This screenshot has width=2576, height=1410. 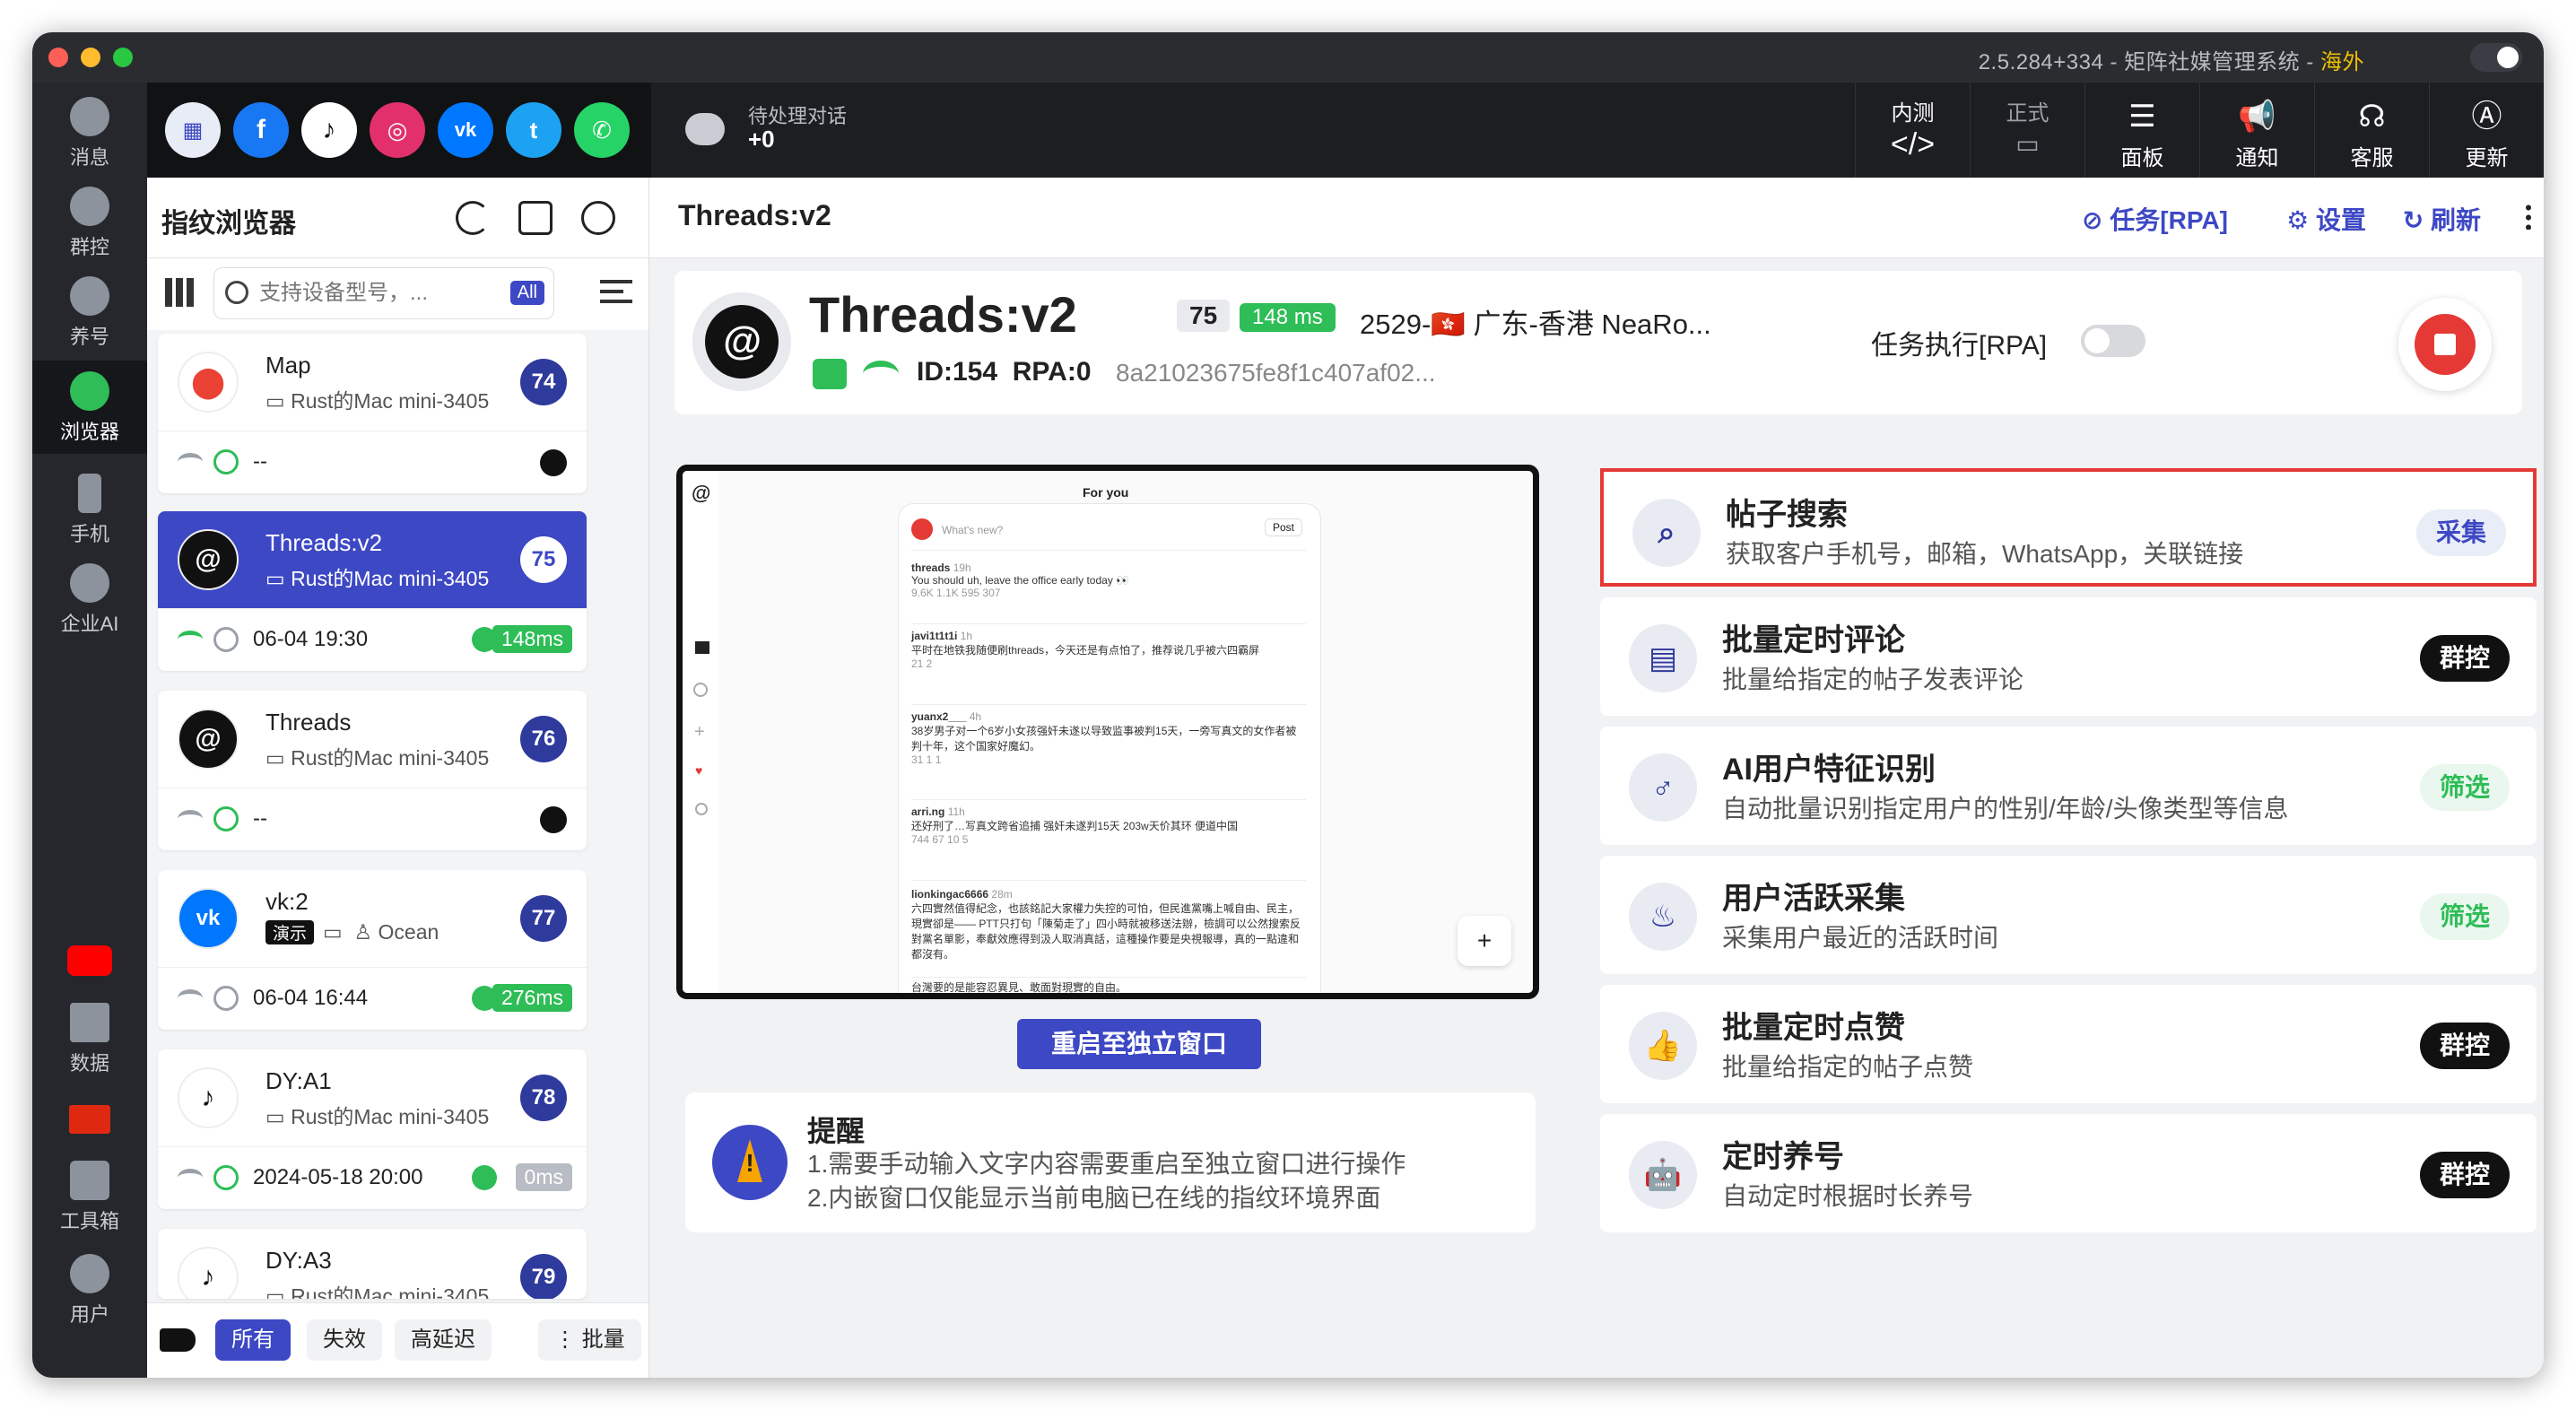 What do you see at coordinates (1959, 346) in the screenshot?
I see `rpa-toggle-label: 任务执行[RPA]` at bounding box center [1959, 346].